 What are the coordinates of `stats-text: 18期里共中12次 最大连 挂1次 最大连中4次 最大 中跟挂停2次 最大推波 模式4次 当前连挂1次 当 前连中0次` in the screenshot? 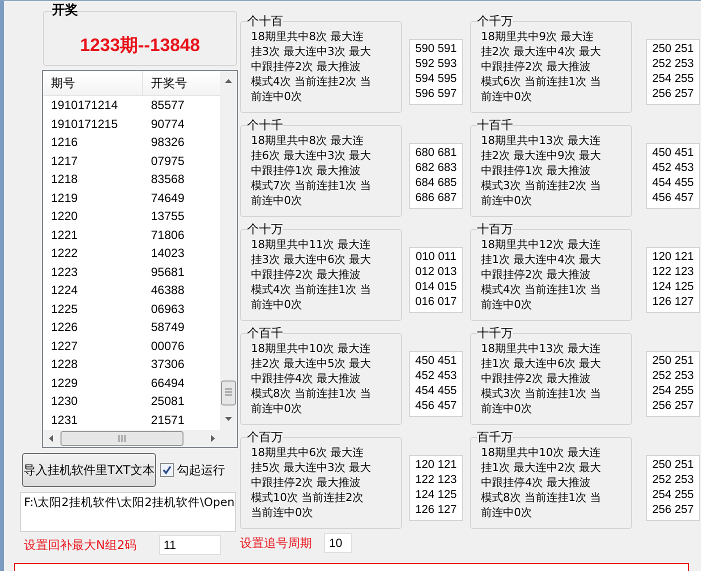 It's located at (541, 274).